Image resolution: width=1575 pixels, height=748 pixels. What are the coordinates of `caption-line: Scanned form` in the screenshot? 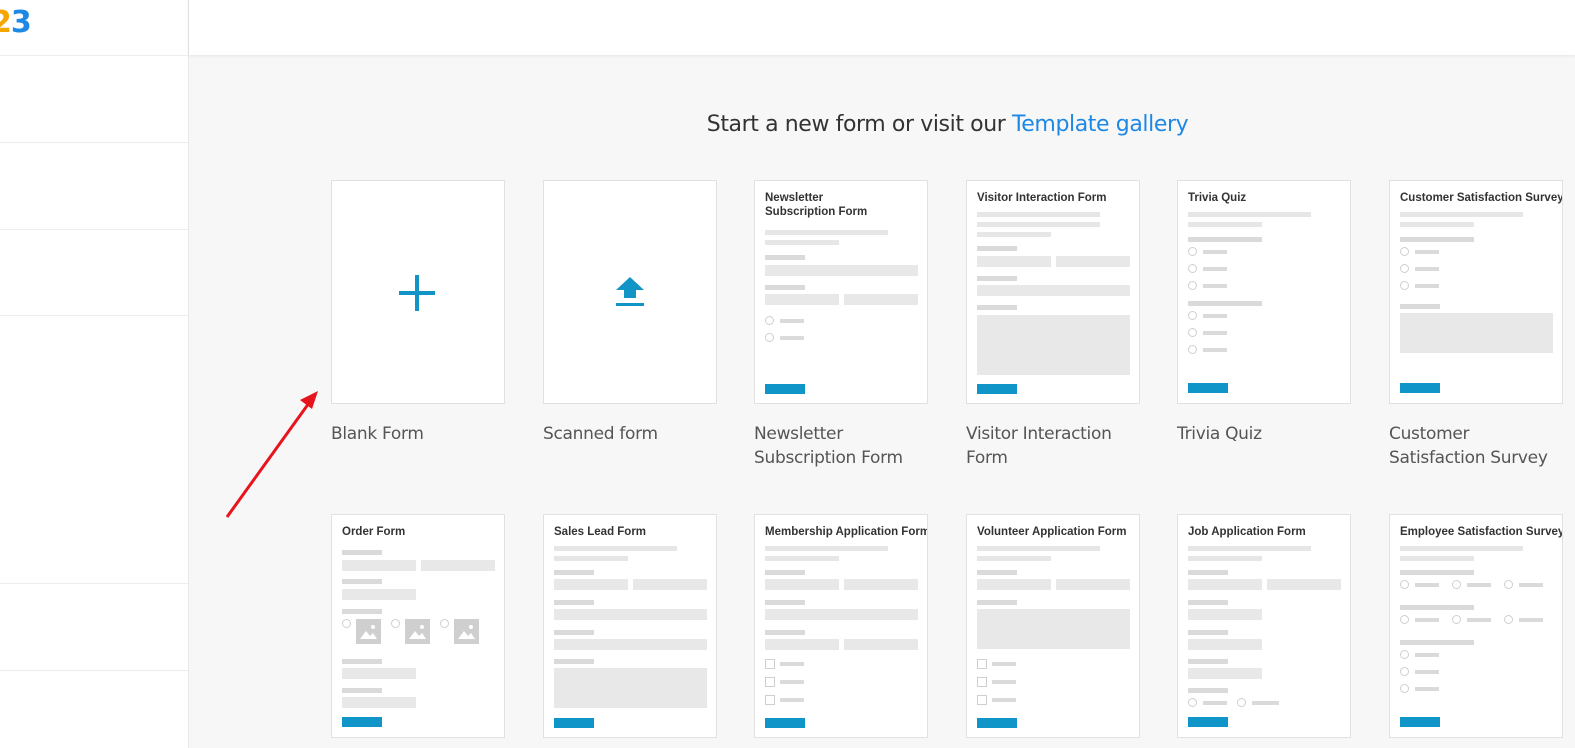 It's located at (600, 434).